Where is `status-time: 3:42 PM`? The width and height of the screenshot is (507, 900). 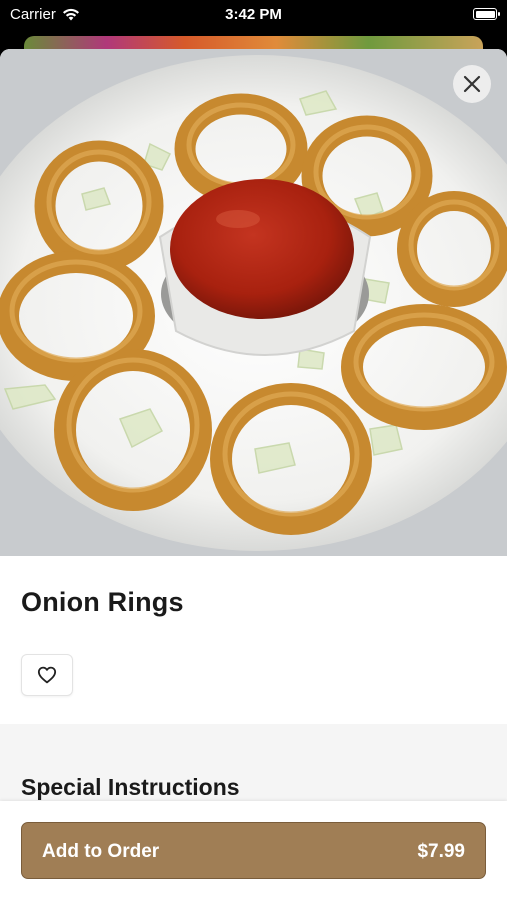 status-time: 3:42 PM is located at coordinates (253, 14).